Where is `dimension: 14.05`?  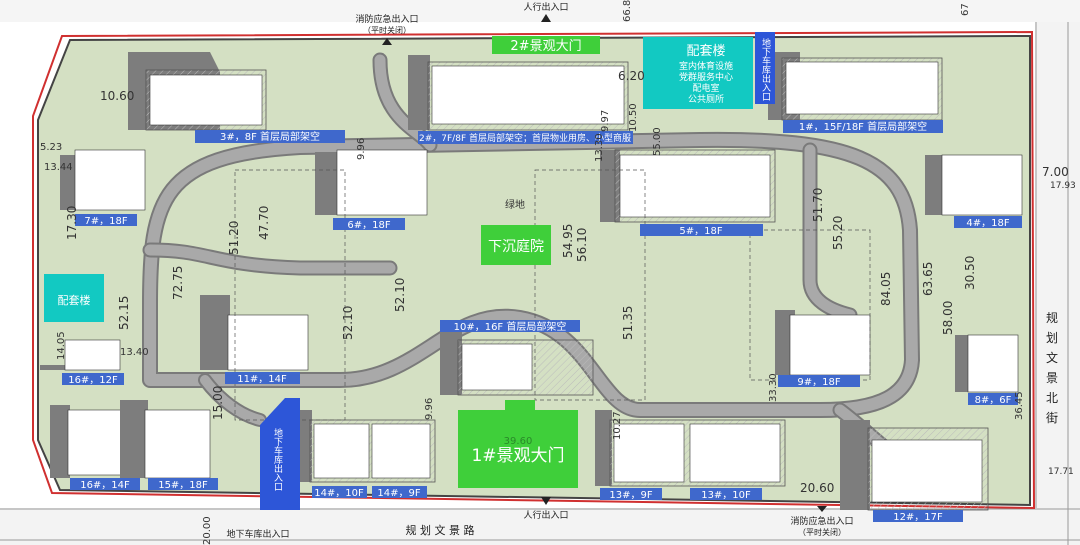
dimension: 14.05 is located at coordinates (61, 345).